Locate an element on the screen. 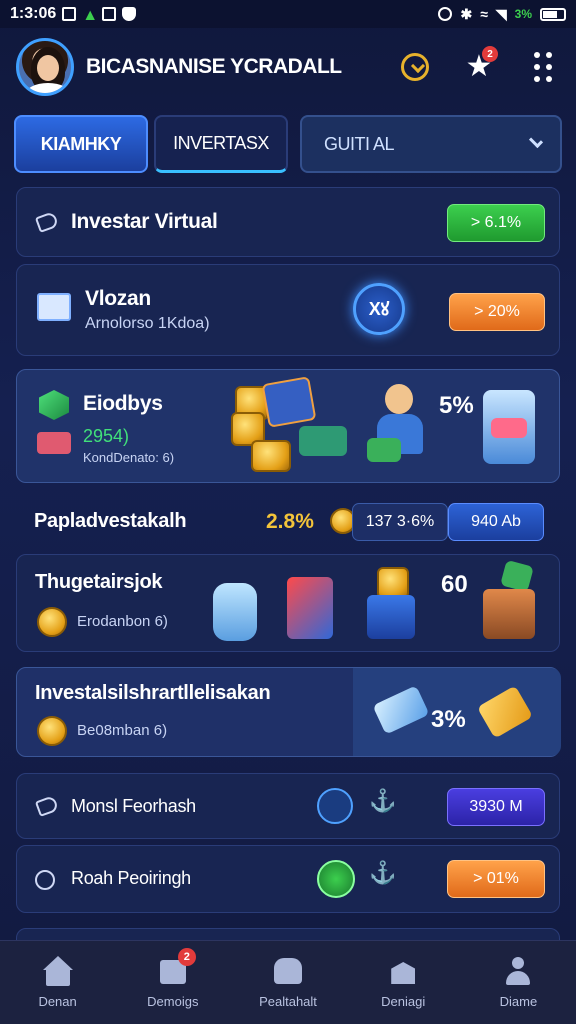  nav-item-bank: Deniagi is located at coordinates (403, 982).